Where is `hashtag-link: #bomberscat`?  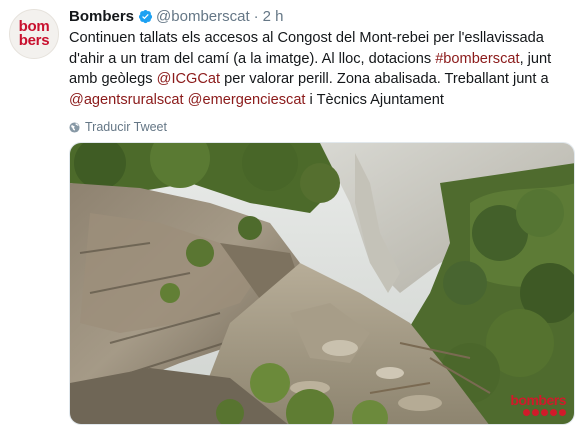
hashtag-link: #bomberscat is located at coordinates (477, 59).